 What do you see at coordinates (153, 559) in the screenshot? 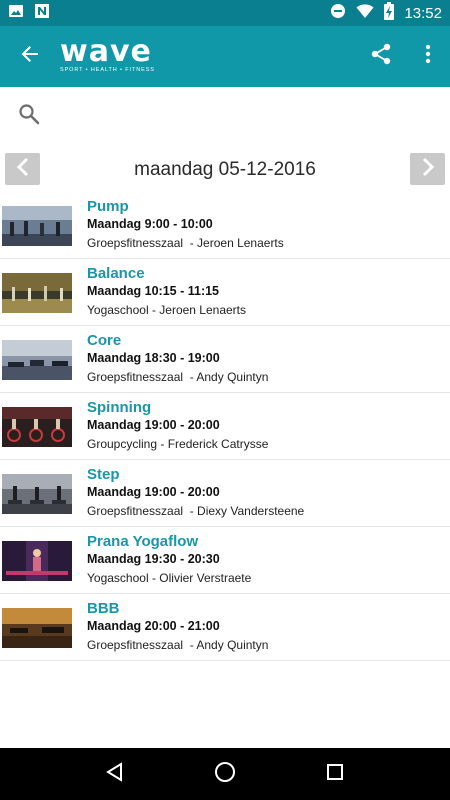
I see `session-time: Maandag 19:30 - 20:30` at bounding box center [153, 559].